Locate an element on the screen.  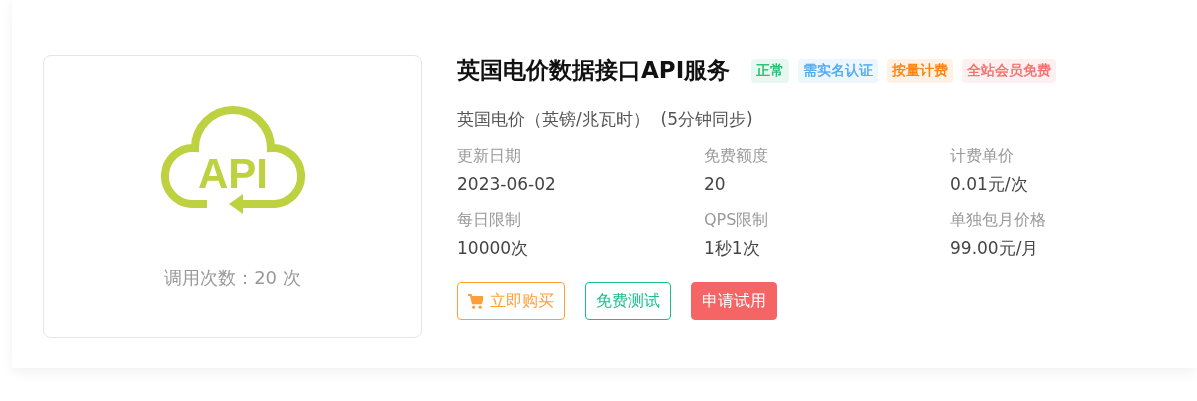
cart-icon is located at coordinates (475, 301).